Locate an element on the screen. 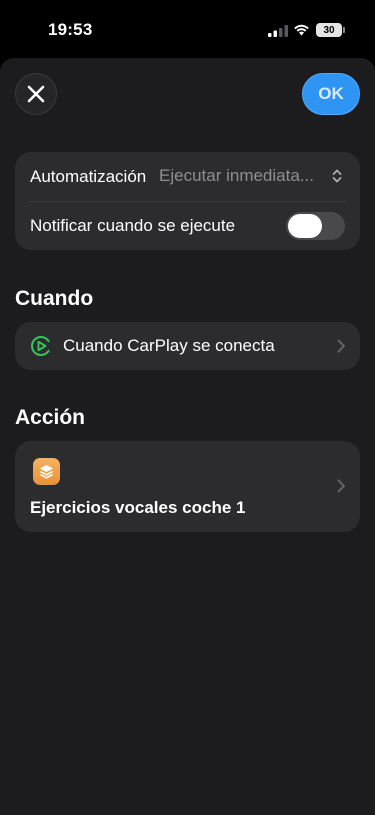 This screenshot has width=375, height=815. shortcut-name: Ejercicios vocales coche 1 is located at coordinates (138, 507).